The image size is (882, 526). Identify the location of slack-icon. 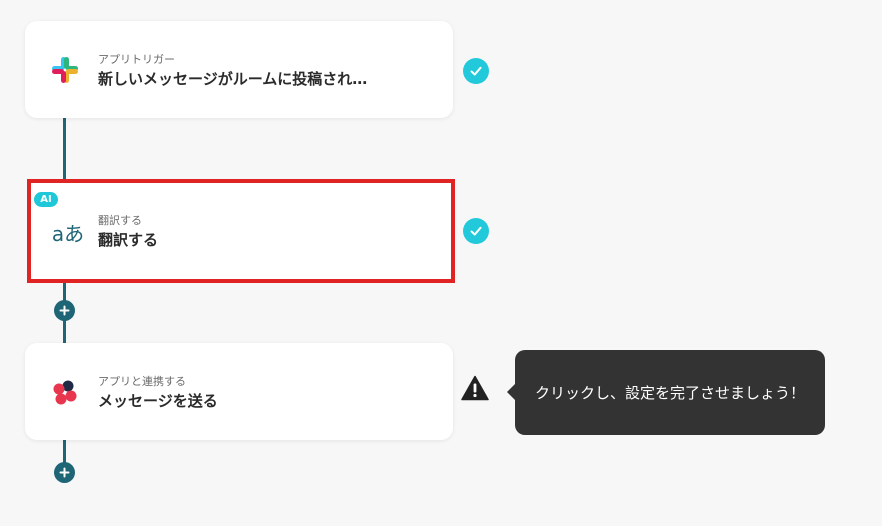
(65, 70).